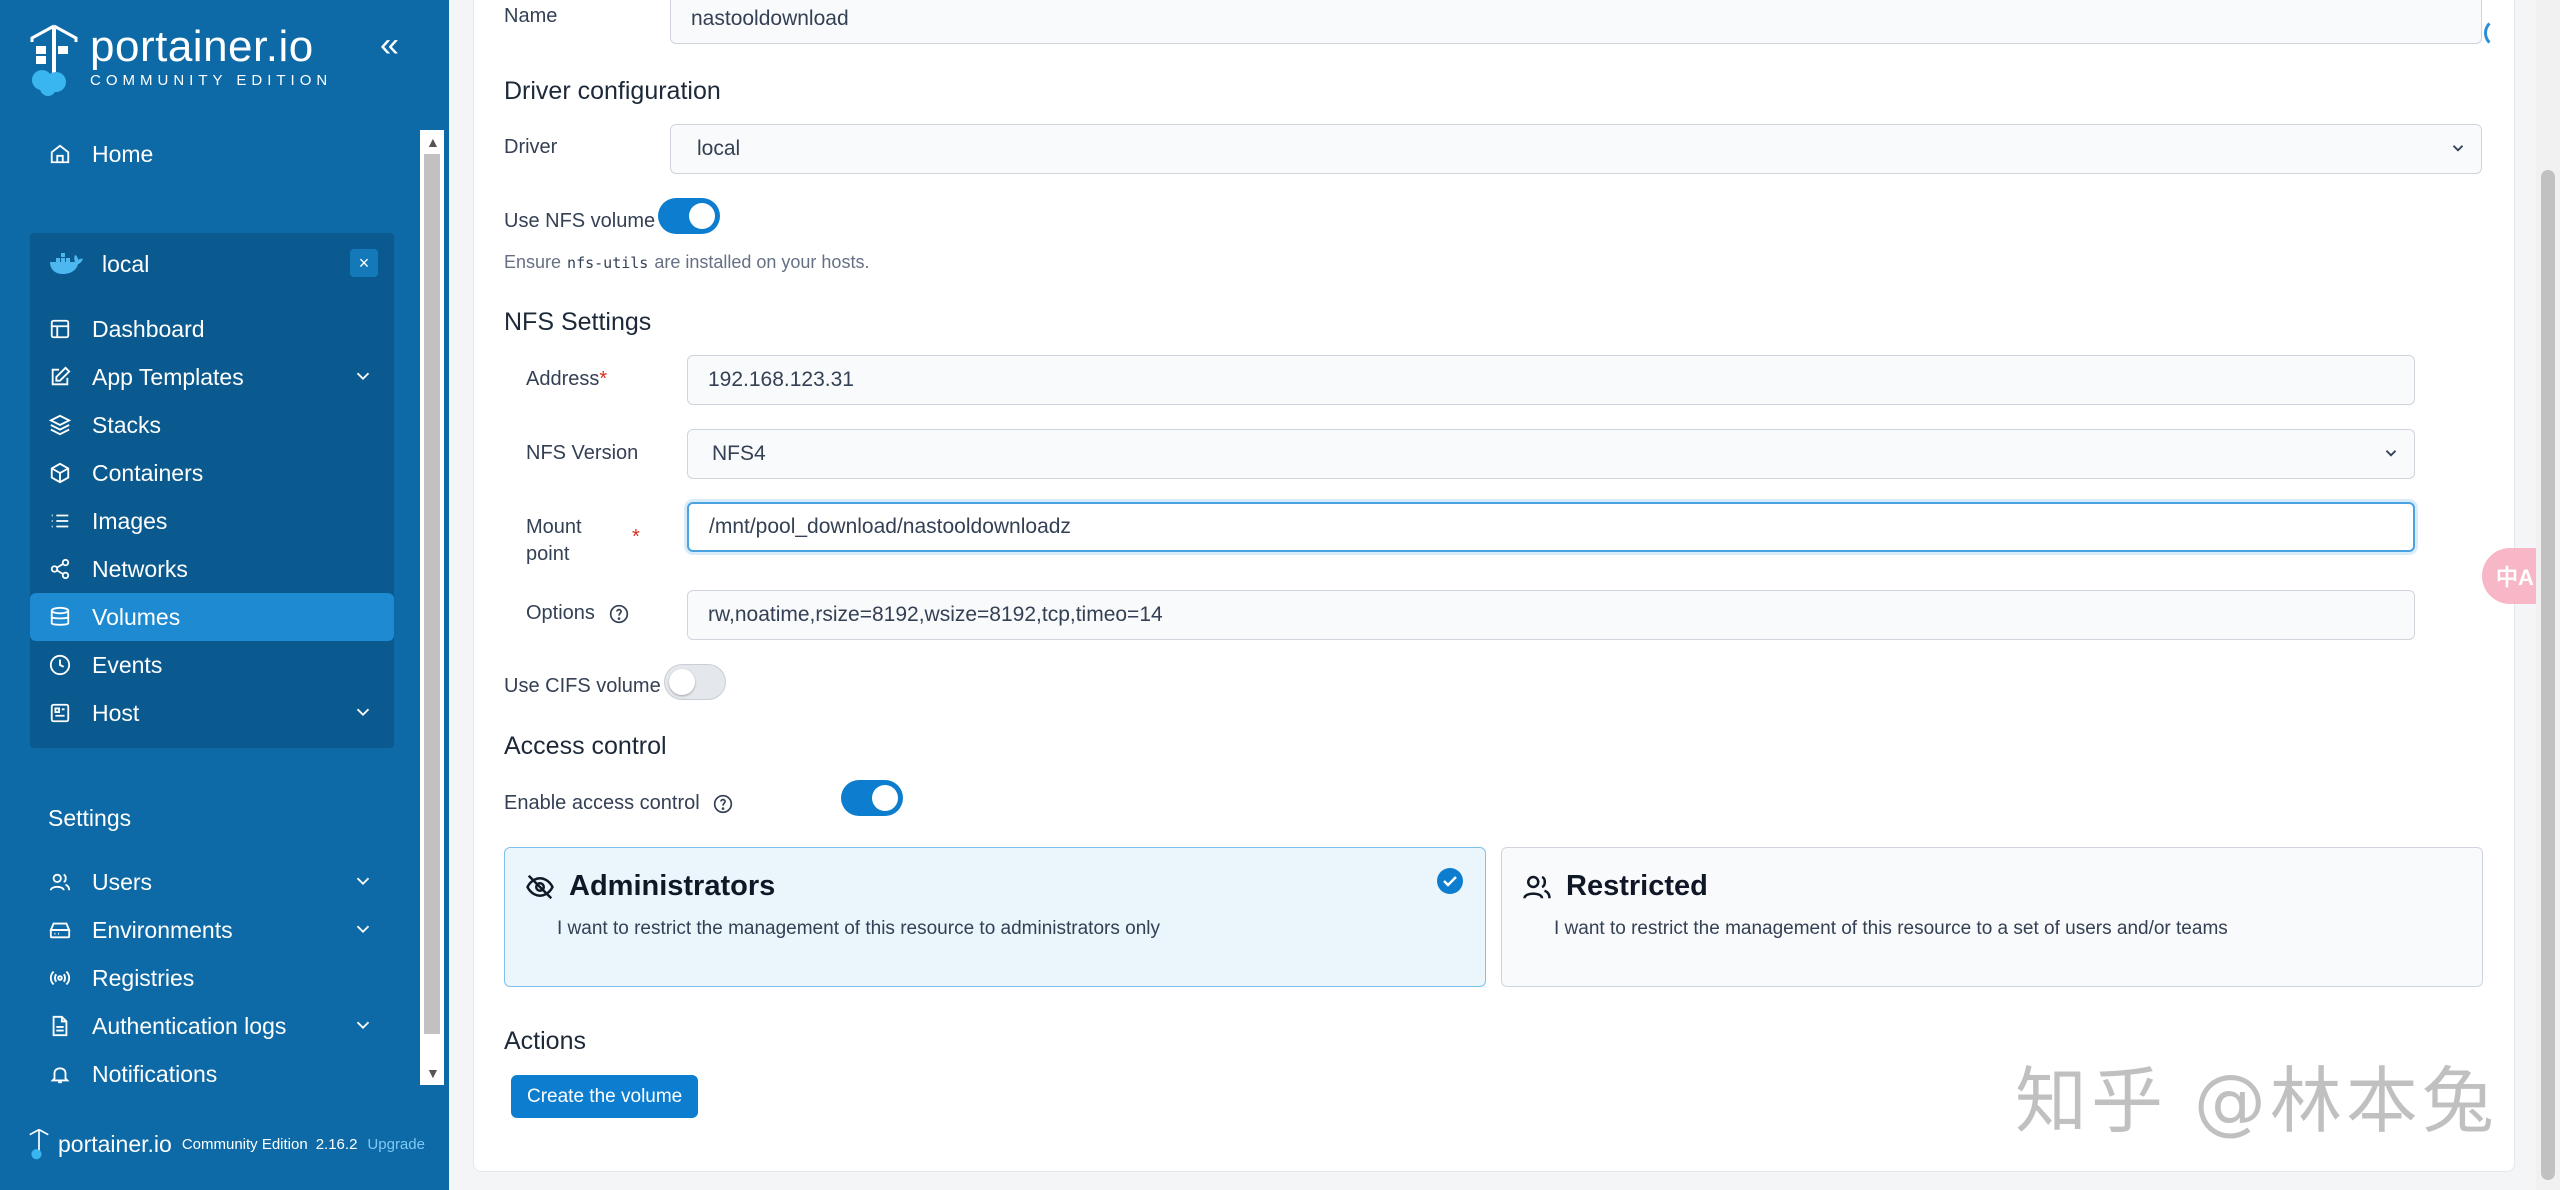  What do you see at coordinates (433, 142) in the screenshot?
I see `scroll-up-arrow-icon: ▲` at bounding box center [433, 142].